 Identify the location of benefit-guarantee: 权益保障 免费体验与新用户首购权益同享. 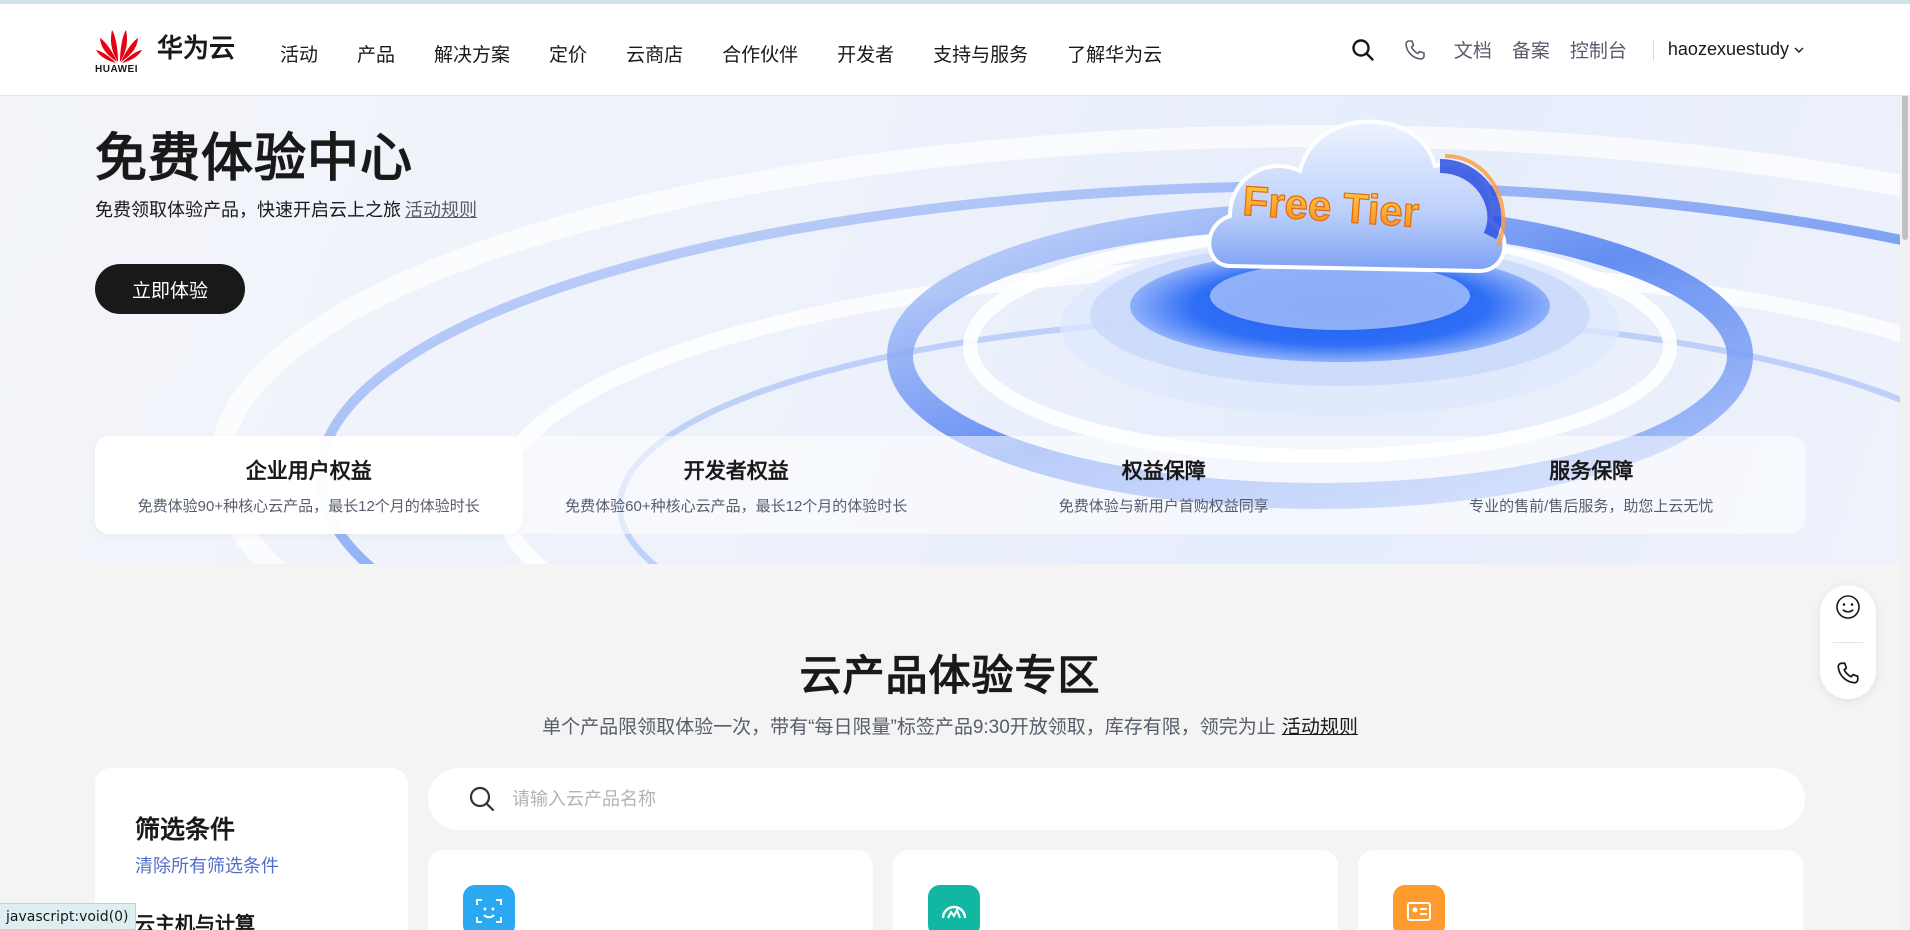
(1164, 485).